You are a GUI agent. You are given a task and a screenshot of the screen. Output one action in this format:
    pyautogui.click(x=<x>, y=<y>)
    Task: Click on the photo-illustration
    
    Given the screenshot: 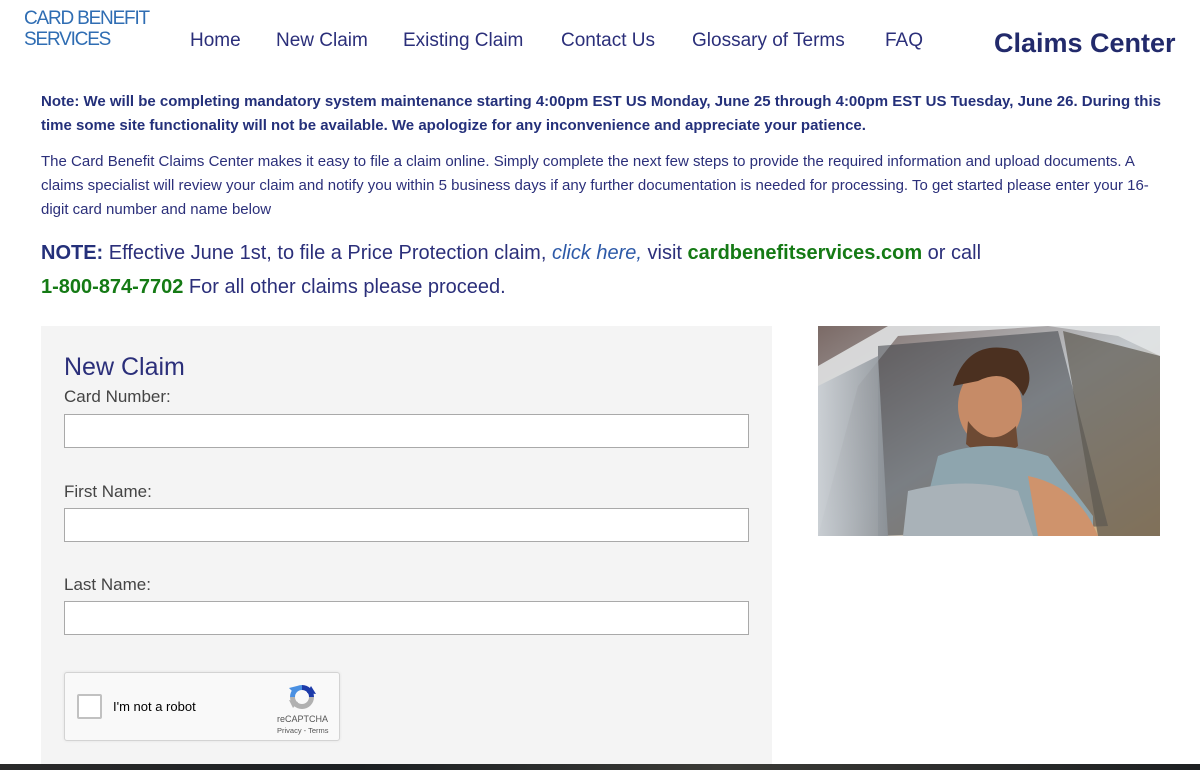 What is the action you would take?
    pyautogui.click(x=989, y=431)
    